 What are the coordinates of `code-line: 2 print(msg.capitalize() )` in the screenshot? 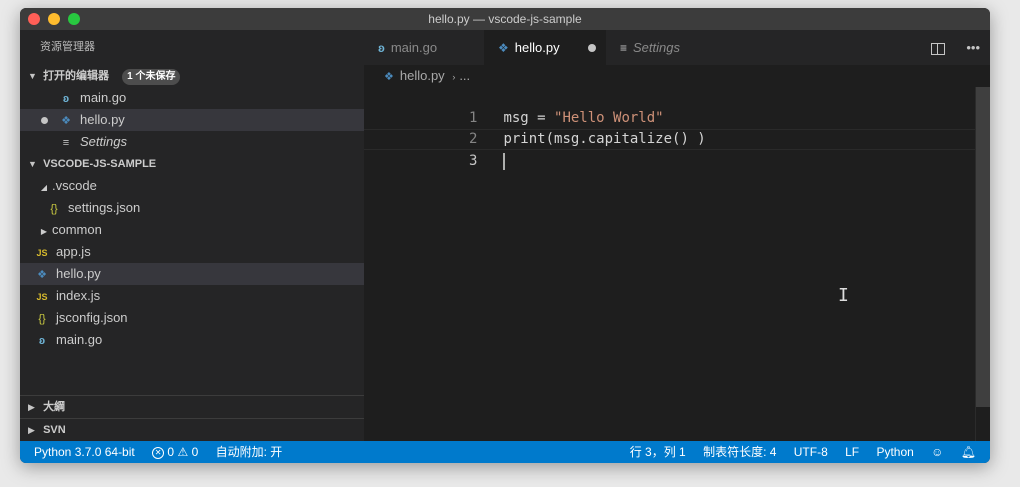 It's located at (670, 127).